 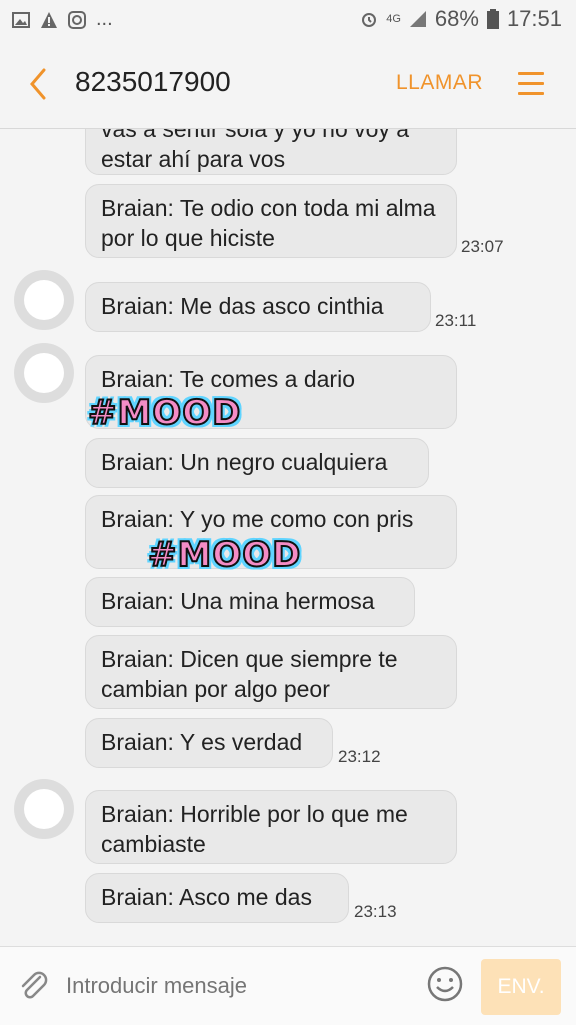 What do you see at coordinates (482, 246) in the screenshot?
I see `message-time: 23:07` at bounding box center [482, 246].